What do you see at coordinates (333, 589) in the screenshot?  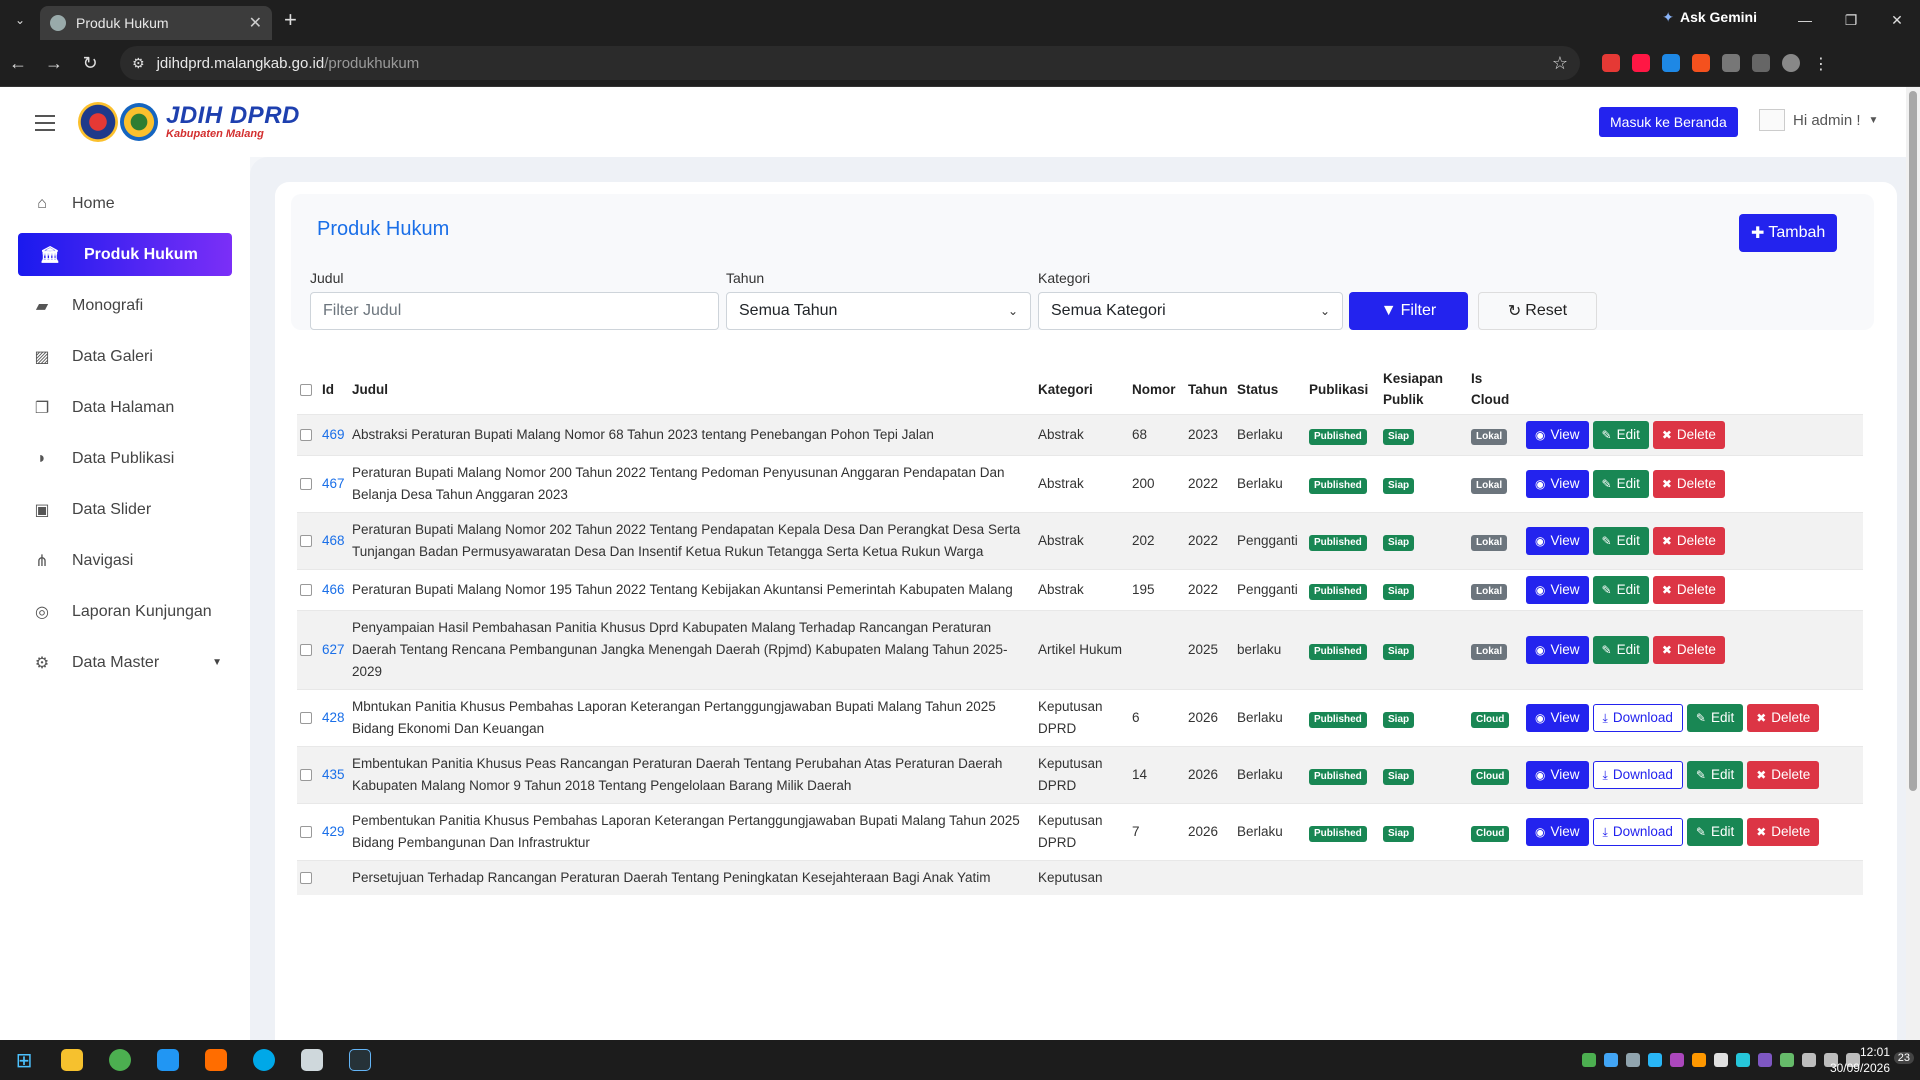 I see `row-id-link: 466` at bounding box center [333, 589].